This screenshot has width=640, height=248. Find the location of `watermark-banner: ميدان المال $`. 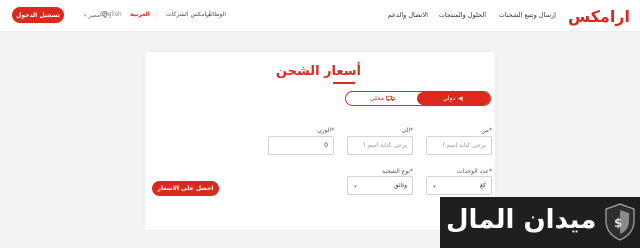

watermark-banner: ميدان المال $ is located at coordinates (540, 222).